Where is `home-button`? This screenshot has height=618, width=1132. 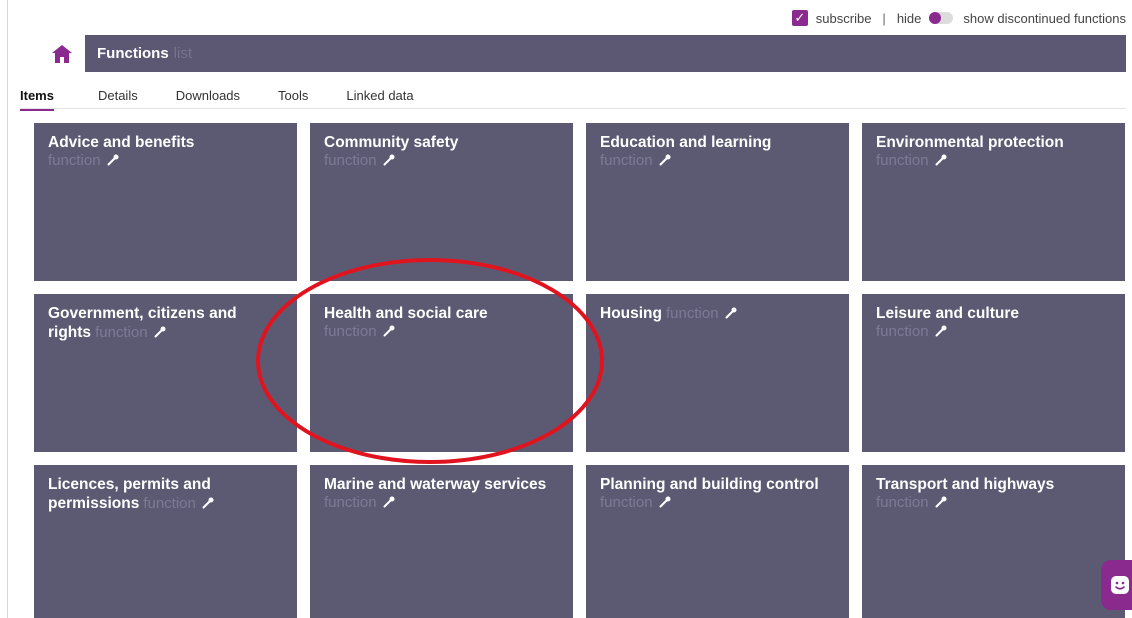
home-button is located at coordinates (62, 54).